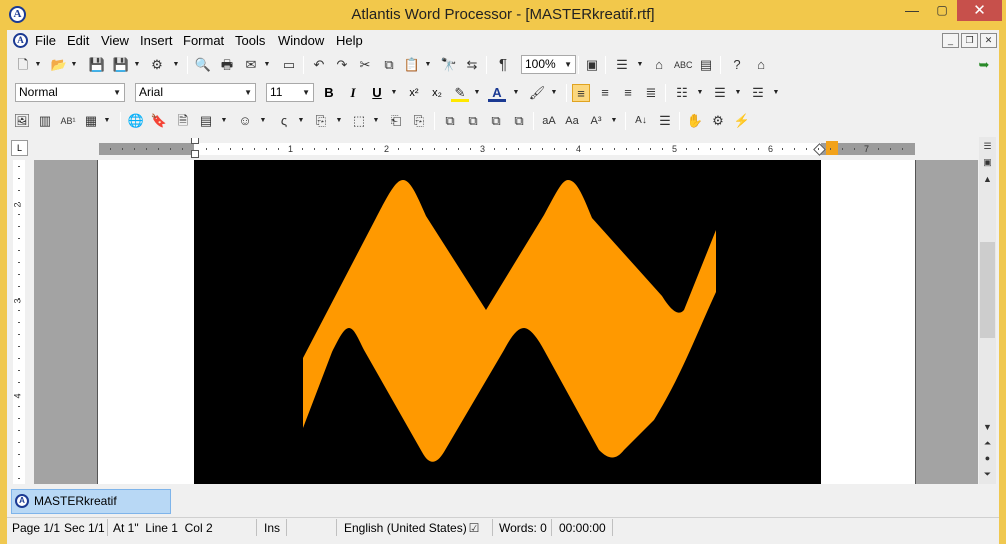 This screenshot has width=1006, height=544. Describe the element at coordinates (301, 121) in the screenshot. I see `symbol-dropdown-icon: ▼` at that location.